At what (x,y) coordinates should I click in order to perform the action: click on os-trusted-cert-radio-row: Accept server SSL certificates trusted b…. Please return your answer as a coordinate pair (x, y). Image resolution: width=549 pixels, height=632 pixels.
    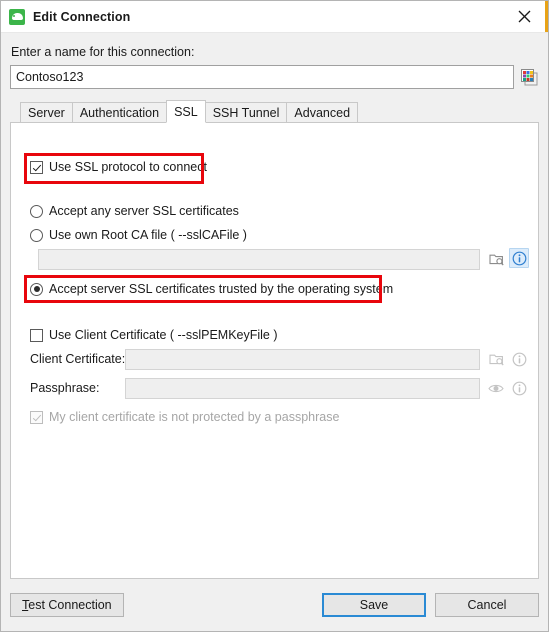
    Looking at the image, I should click on (211, 289).